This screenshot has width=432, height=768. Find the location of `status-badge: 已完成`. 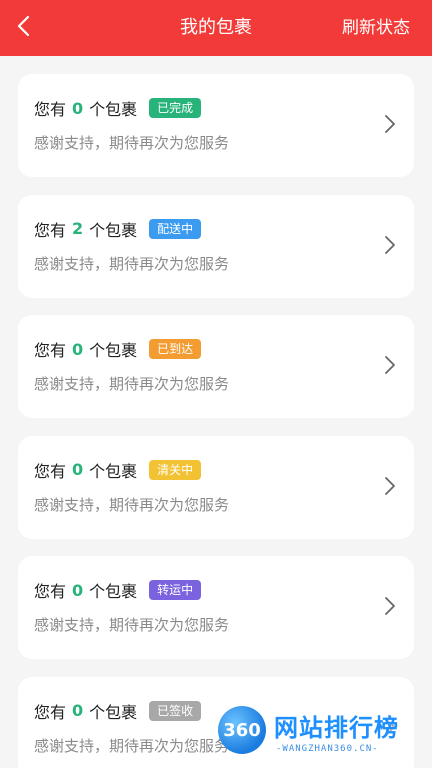

status-badge: 已完成 is located at coordinates (175, 108).